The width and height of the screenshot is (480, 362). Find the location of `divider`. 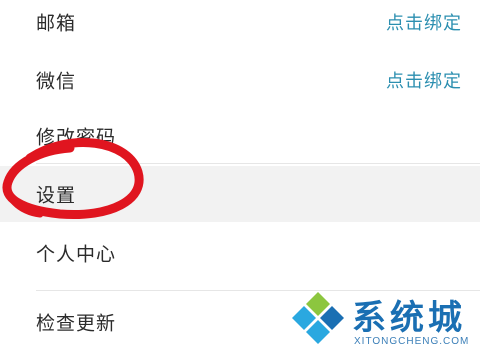

divider is located at coordinates (258, 163).